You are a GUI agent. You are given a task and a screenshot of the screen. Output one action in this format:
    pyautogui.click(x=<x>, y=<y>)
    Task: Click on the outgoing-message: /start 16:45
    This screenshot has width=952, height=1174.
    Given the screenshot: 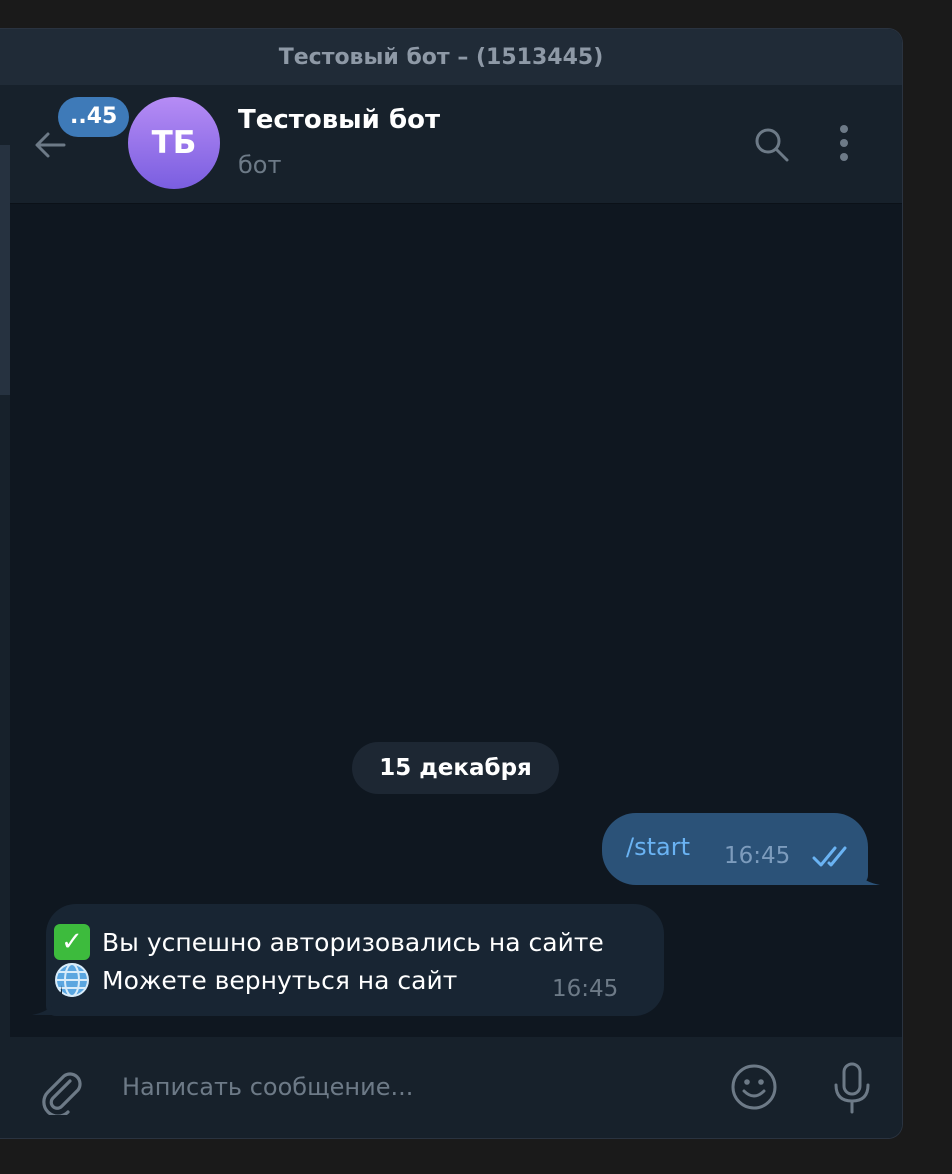 What is the action you would take?
    pyautogui.click(x=735, y=849)
    